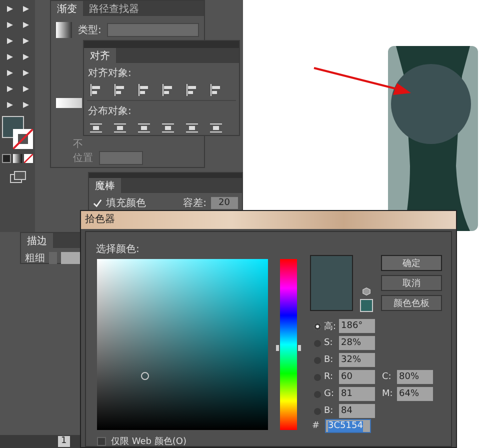 This screenshot has width=500, height=448. Describe the element at coordinates (415, 377) in the screenshot. I see `value-field: 80%` at that location.